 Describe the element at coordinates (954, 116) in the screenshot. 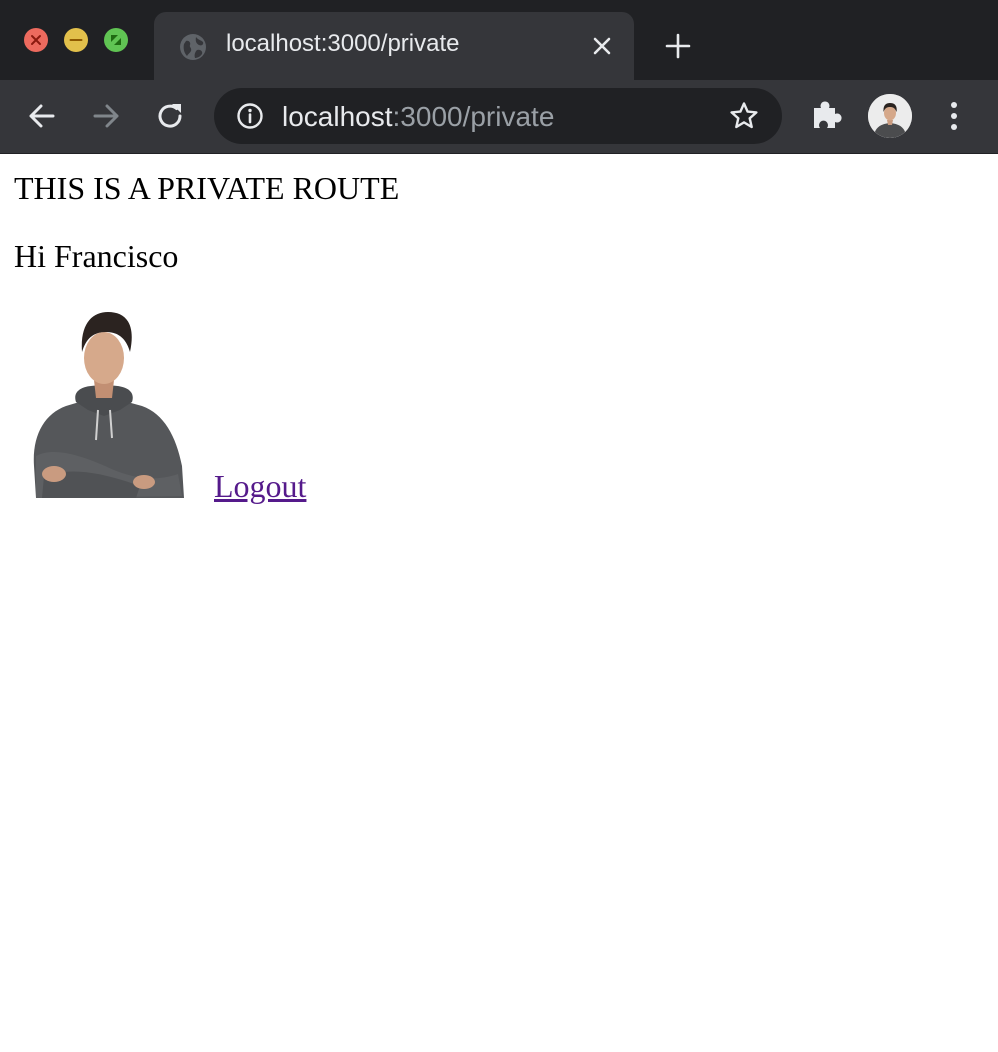

I see `kebab-menu-icon` at that location.